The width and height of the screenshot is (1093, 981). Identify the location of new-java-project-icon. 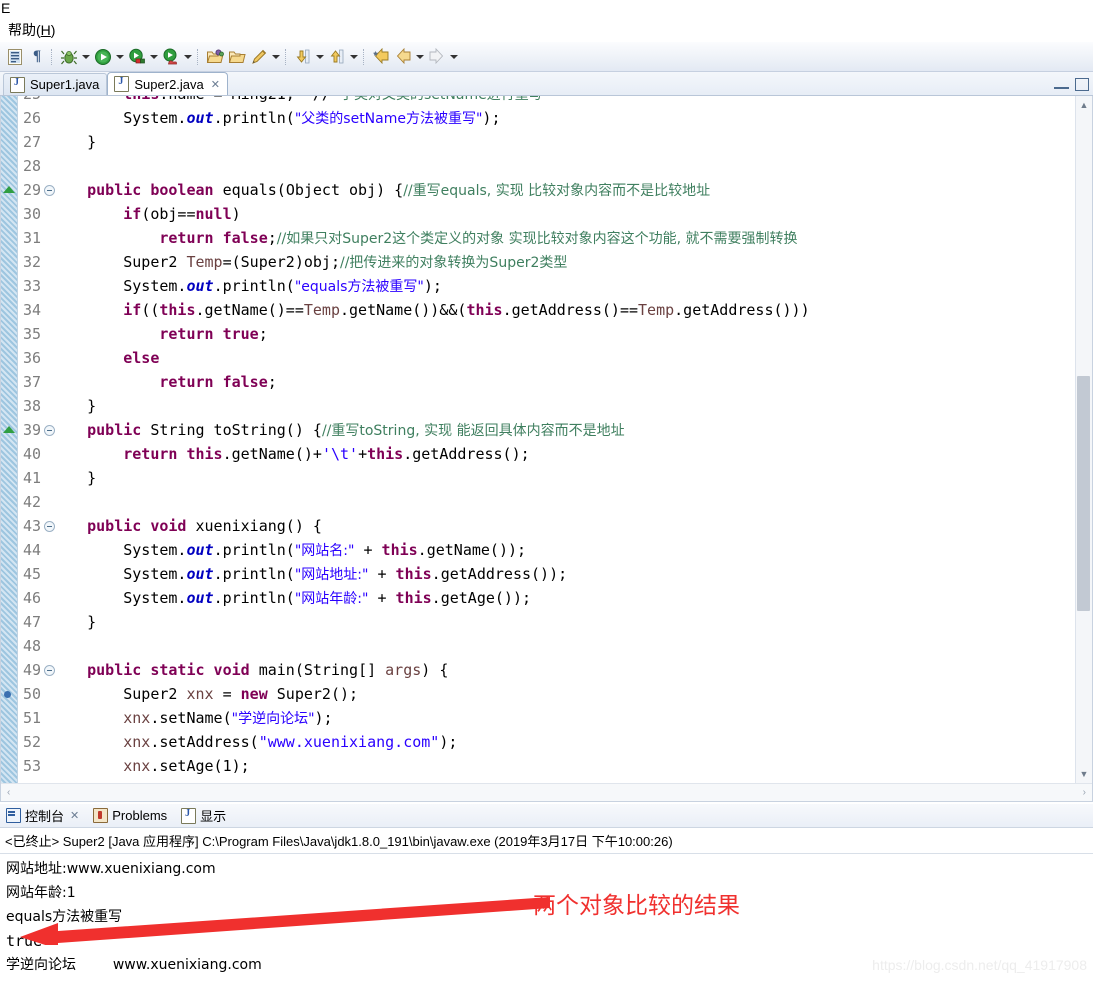
(215, 57).